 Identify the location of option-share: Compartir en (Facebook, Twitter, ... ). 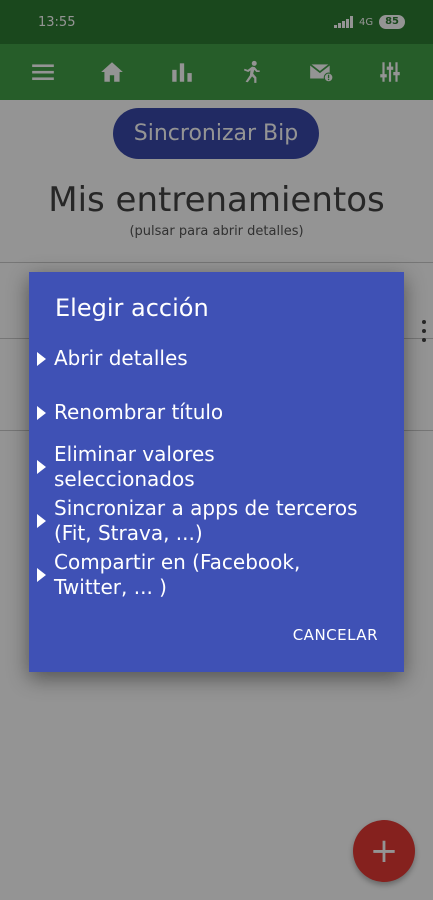
(217, 575).